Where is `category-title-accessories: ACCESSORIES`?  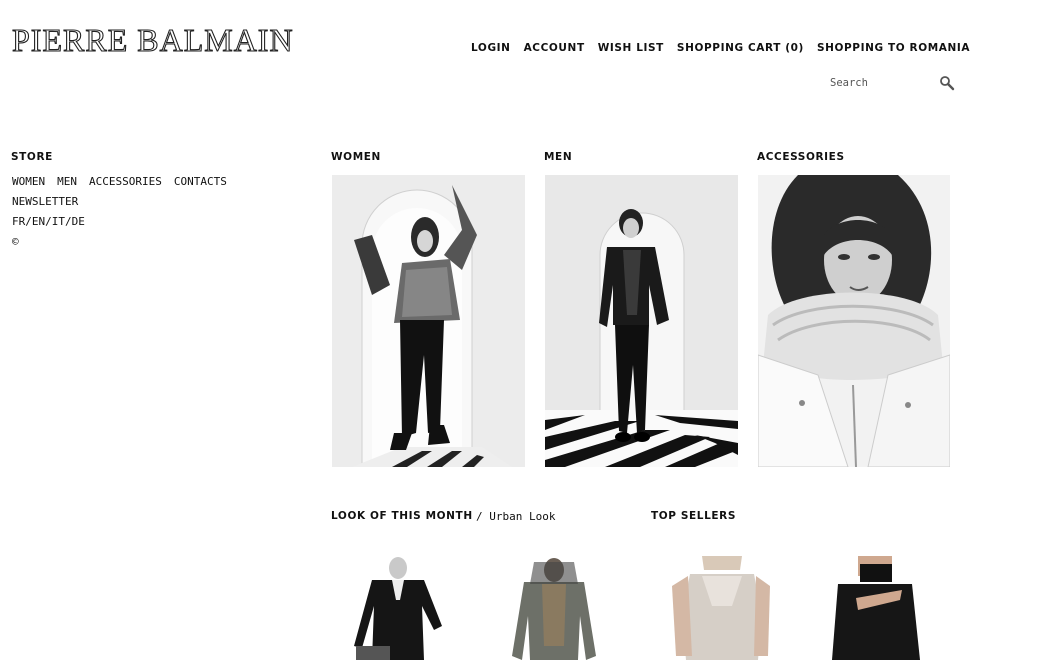 category-title-accessories: ACCESSORIES is located at coordinates (801, 157).